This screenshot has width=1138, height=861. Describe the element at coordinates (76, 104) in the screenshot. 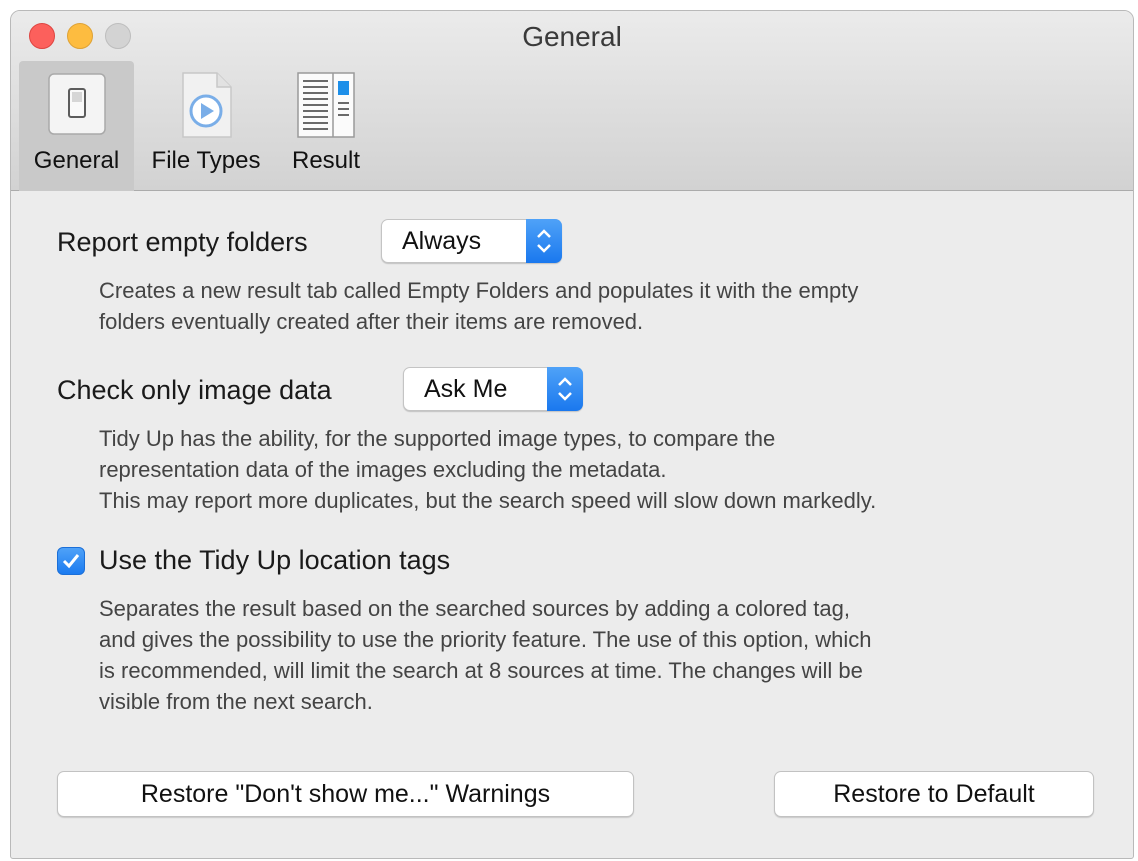

I see `switch-icon` at that location.